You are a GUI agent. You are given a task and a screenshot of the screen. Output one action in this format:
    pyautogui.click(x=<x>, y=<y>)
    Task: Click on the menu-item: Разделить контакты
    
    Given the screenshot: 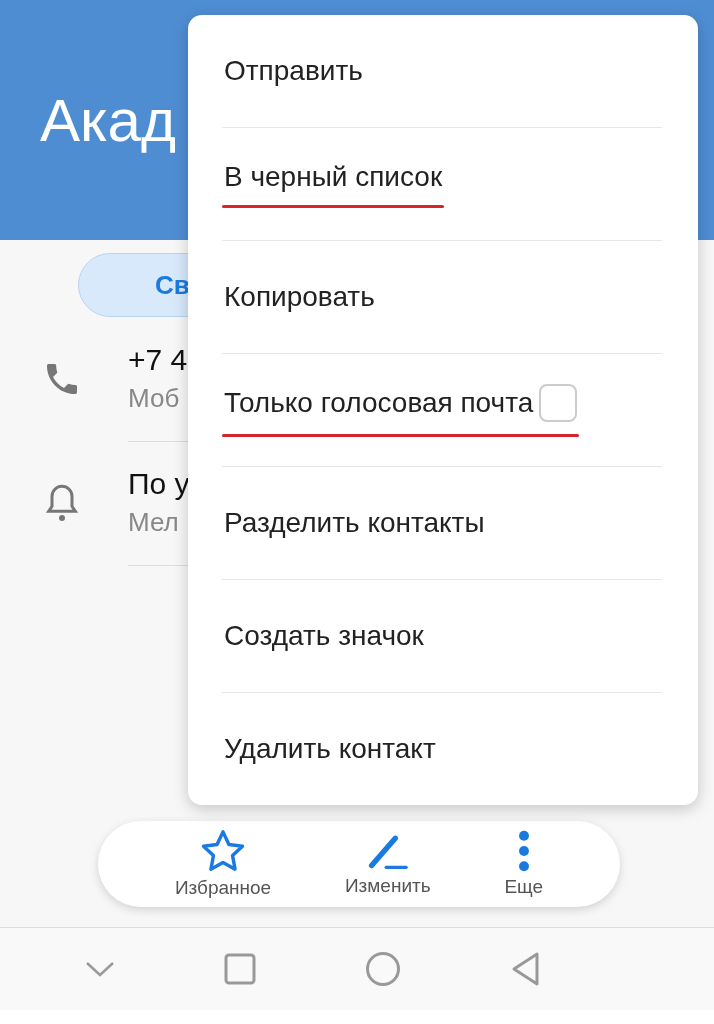 What is the action you would take?
    pyautogui.click(x=354, y=523)
    